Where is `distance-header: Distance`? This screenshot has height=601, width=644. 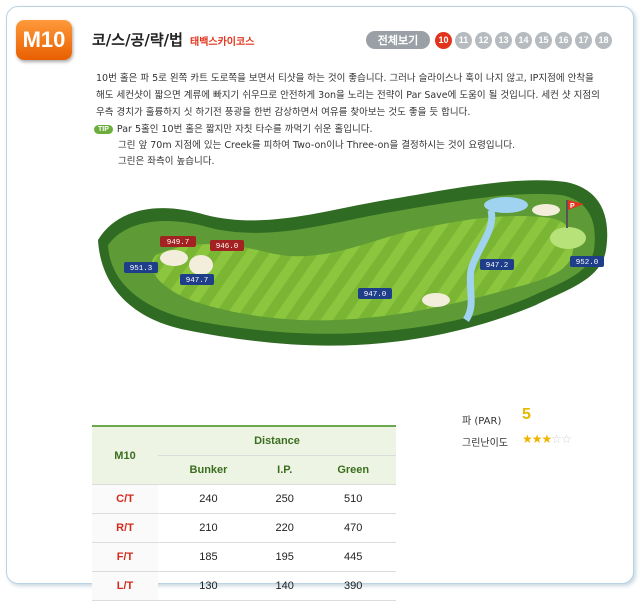 distance-header: Distance is located at coordinates (277, 441).